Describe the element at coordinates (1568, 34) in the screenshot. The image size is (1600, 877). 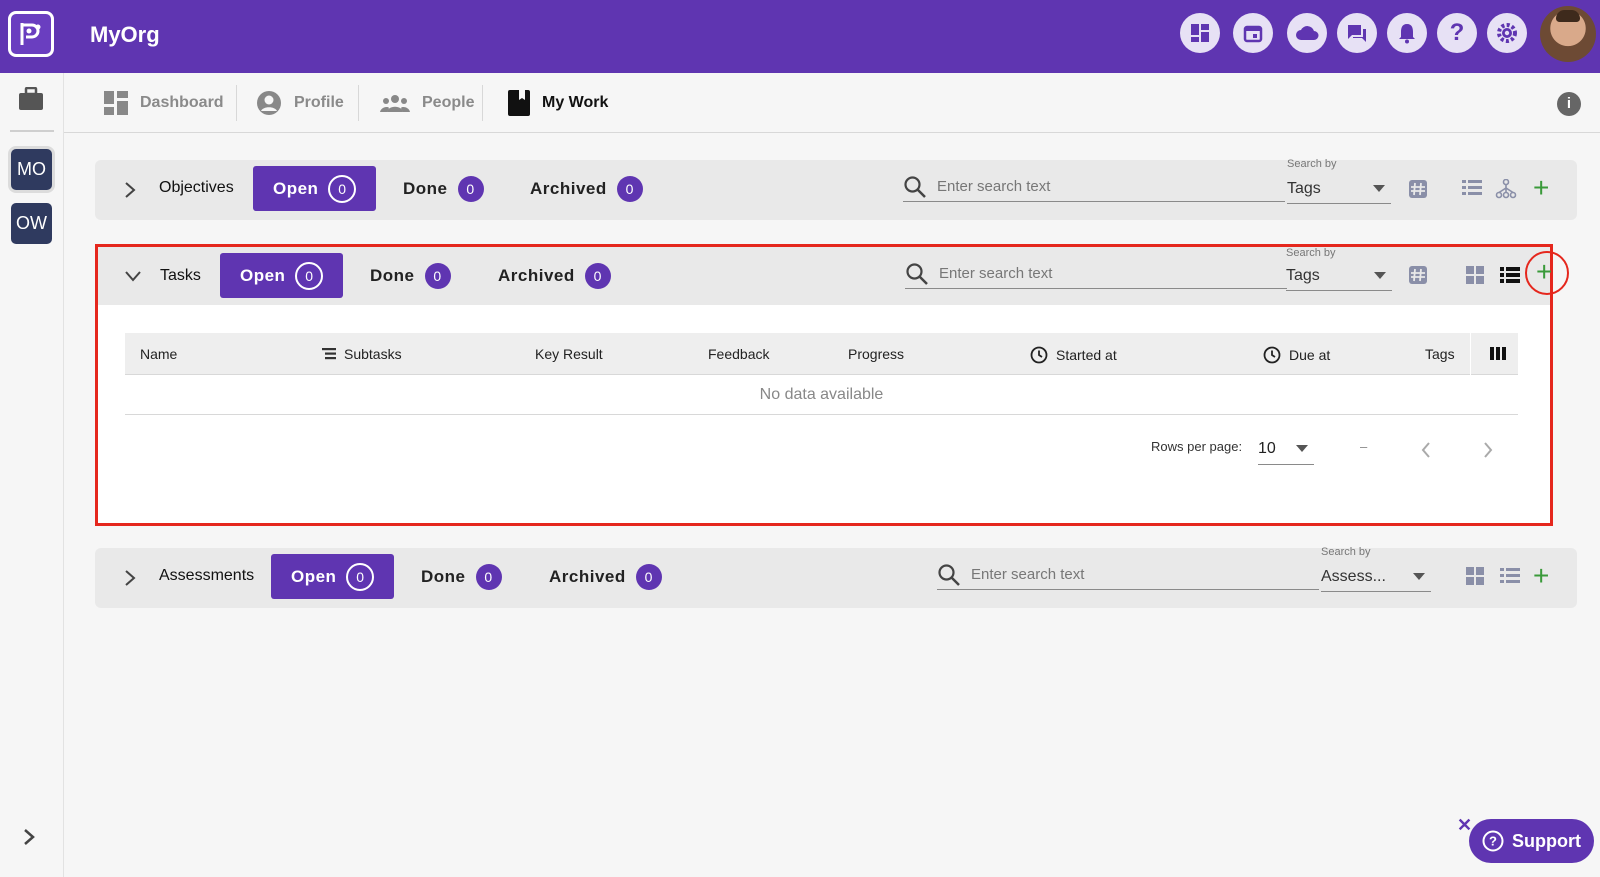
I see `user-avatar` at that location.